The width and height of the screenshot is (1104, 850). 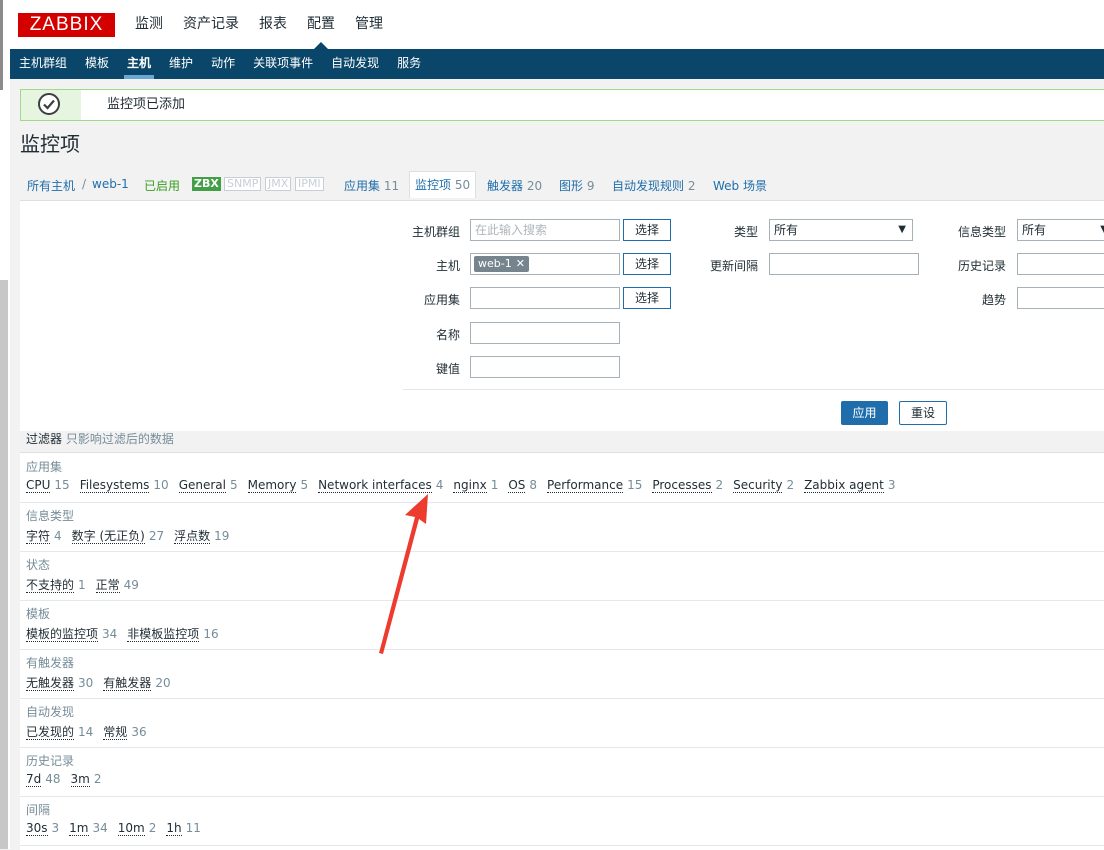 I want to click on subfilter-item: 模板的监控项 34, so click(x=71, y=634).